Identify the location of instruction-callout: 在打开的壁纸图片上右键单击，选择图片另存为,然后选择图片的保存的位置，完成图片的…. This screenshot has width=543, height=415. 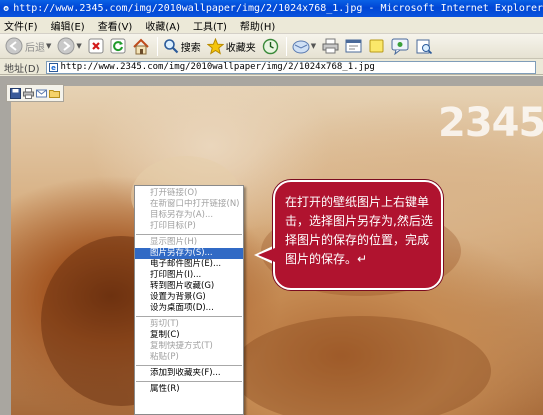
(358, 235).